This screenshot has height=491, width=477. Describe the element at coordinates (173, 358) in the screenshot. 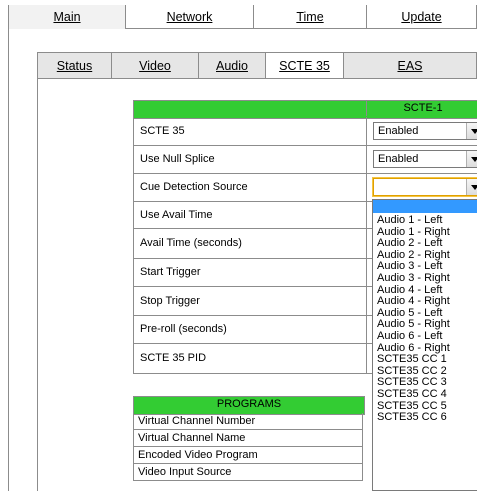

I see `row-label: SCTE 35 PID` at that location.